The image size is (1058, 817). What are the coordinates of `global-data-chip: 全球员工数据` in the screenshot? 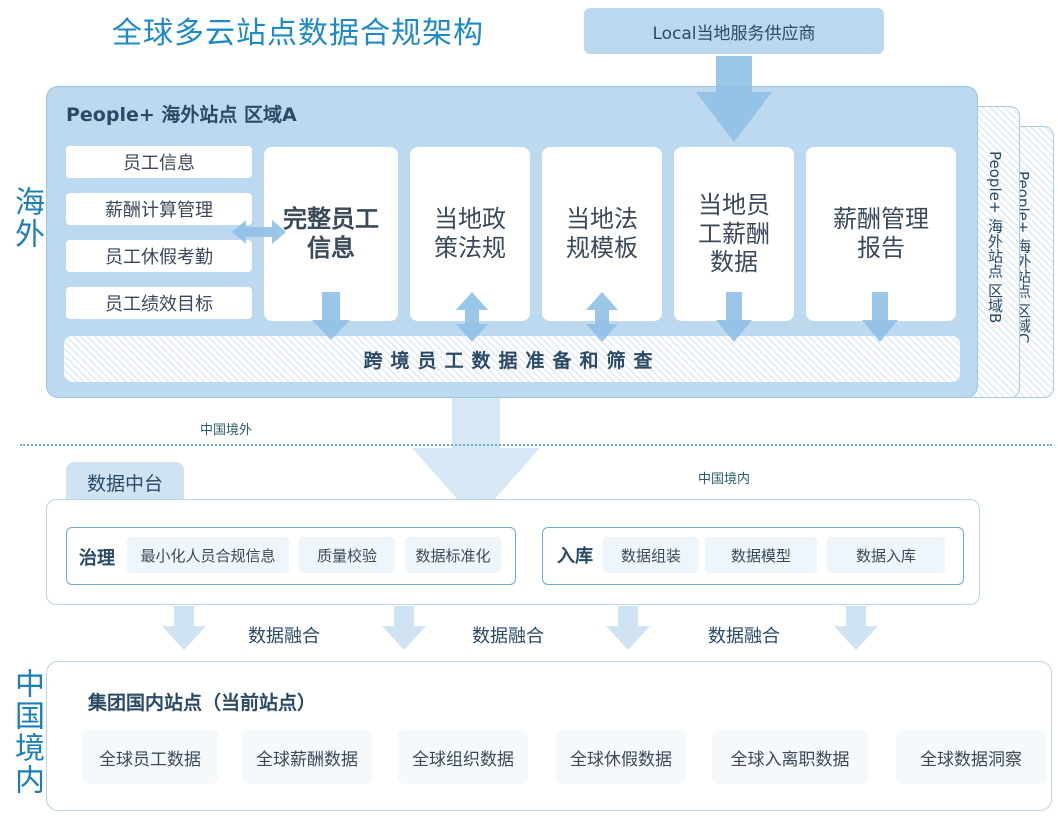 It's located at (150, 757).